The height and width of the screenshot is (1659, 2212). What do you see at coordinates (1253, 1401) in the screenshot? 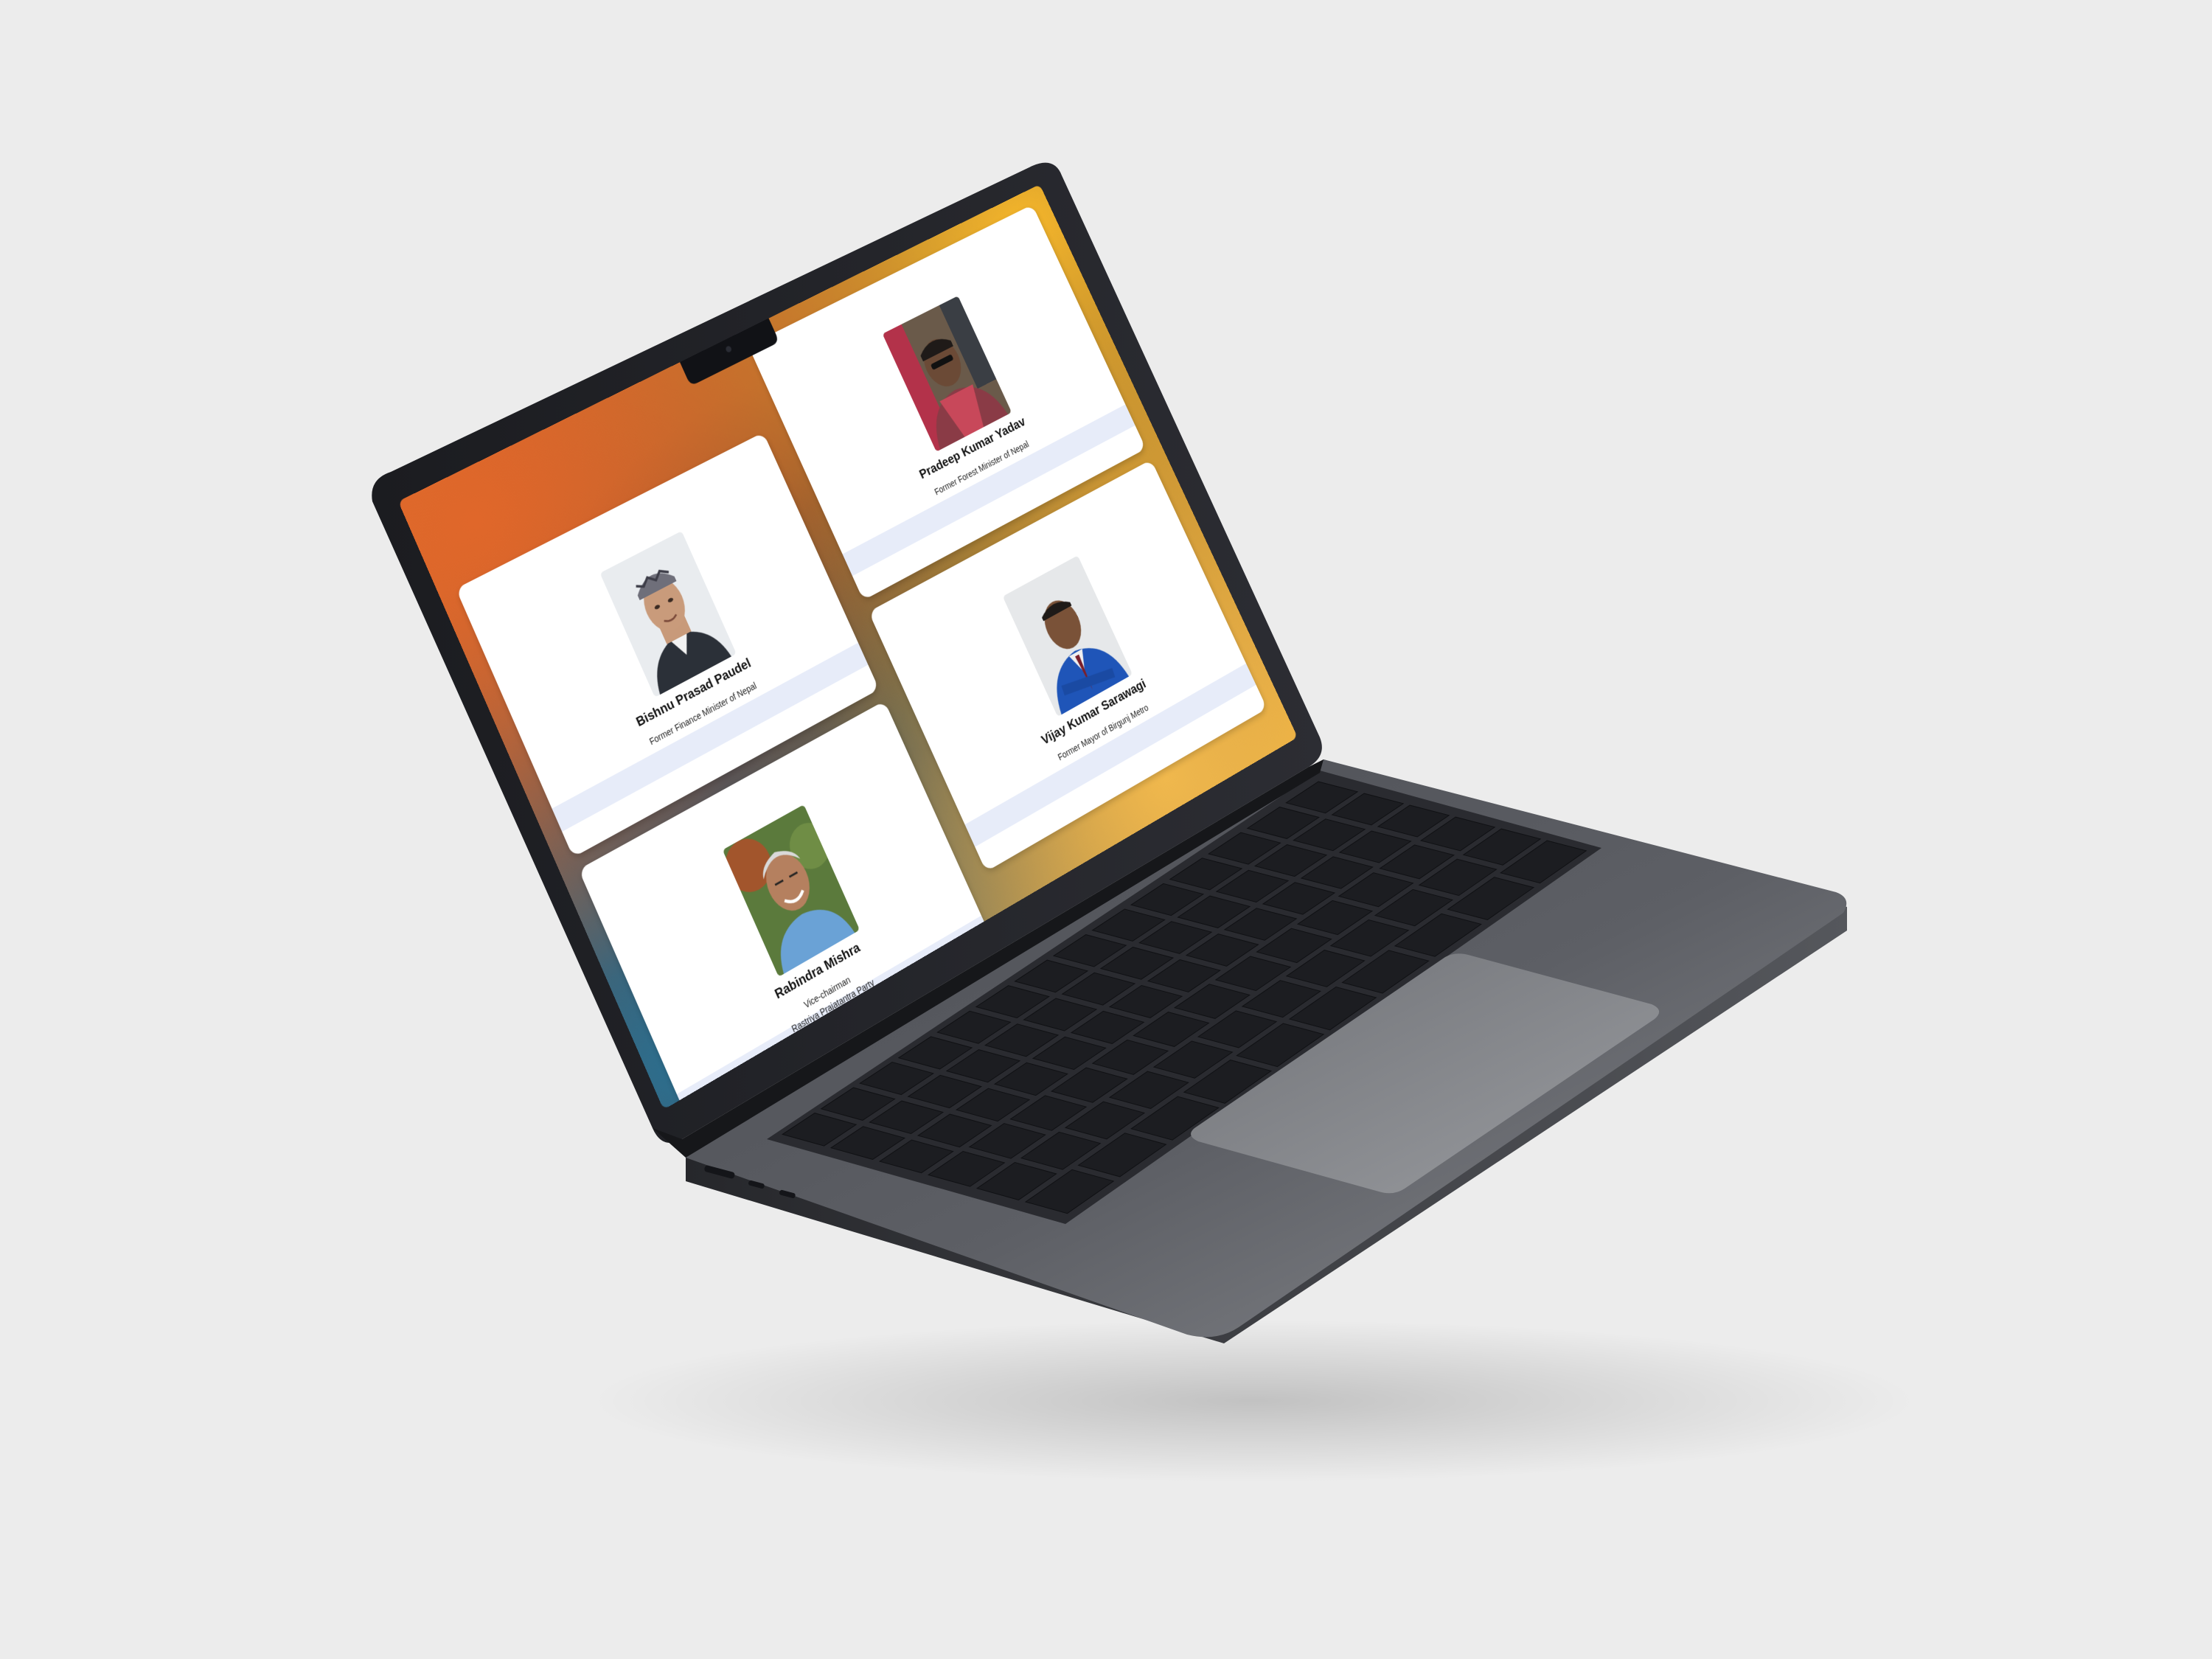
I see `floor-shadow` at bounding box center [1253, 1401].